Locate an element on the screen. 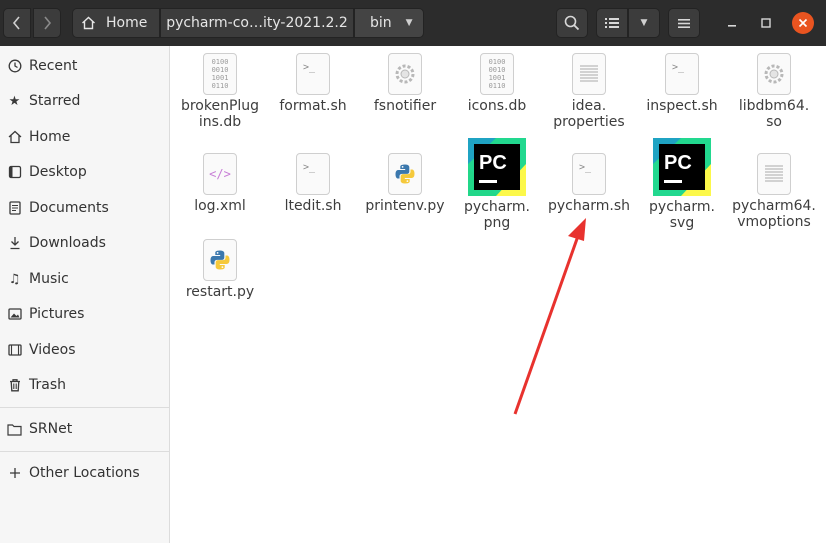  chevron-right-icon is located at coordinates (48, 23).